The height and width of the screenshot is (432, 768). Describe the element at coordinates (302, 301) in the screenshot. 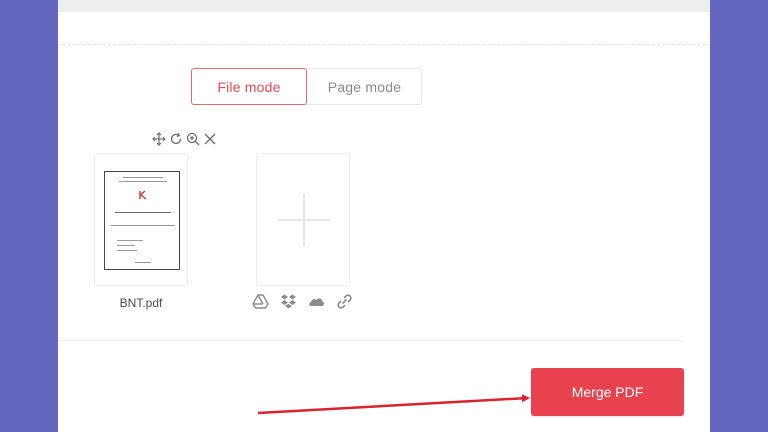

I see `upload-sources` at that location.